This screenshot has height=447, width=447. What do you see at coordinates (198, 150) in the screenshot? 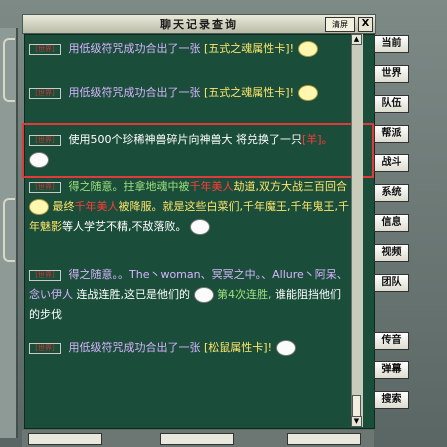
I see `highlight-box` at bounding box center [198, 150].